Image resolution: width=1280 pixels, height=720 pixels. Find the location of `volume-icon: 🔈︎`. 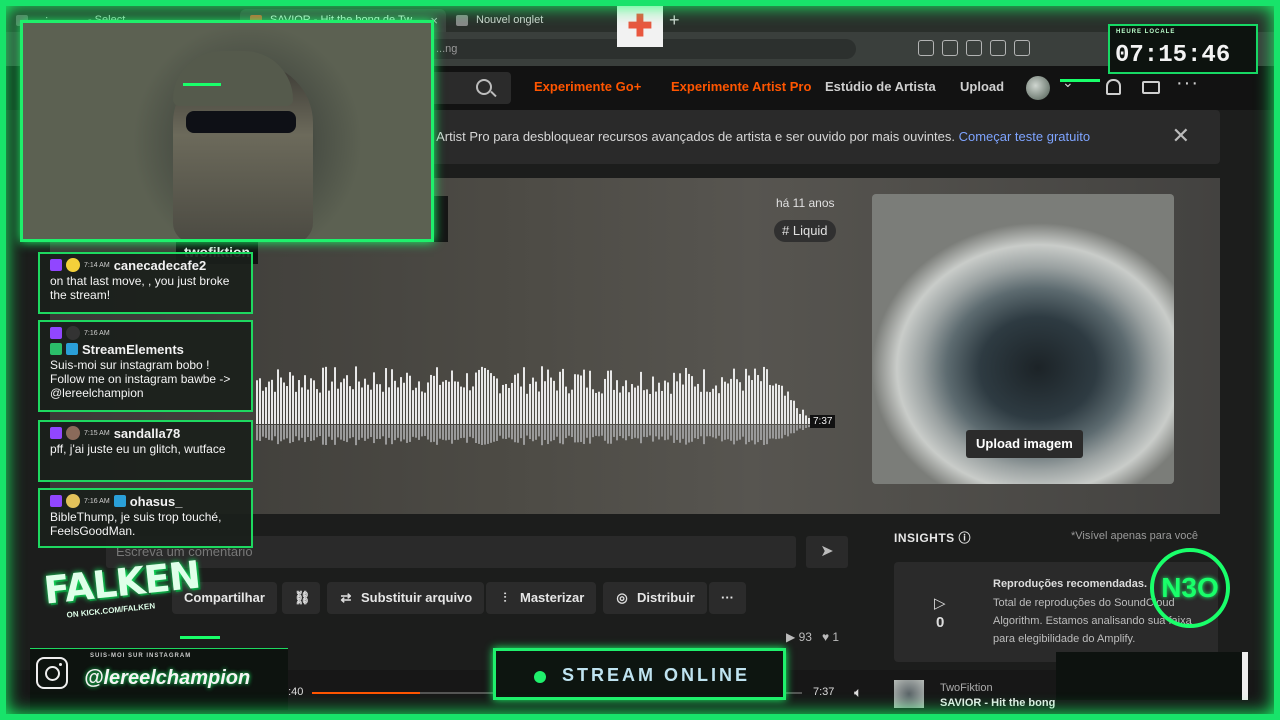

volume-icon: 🔈︎ is located at coordinates (858, 692).